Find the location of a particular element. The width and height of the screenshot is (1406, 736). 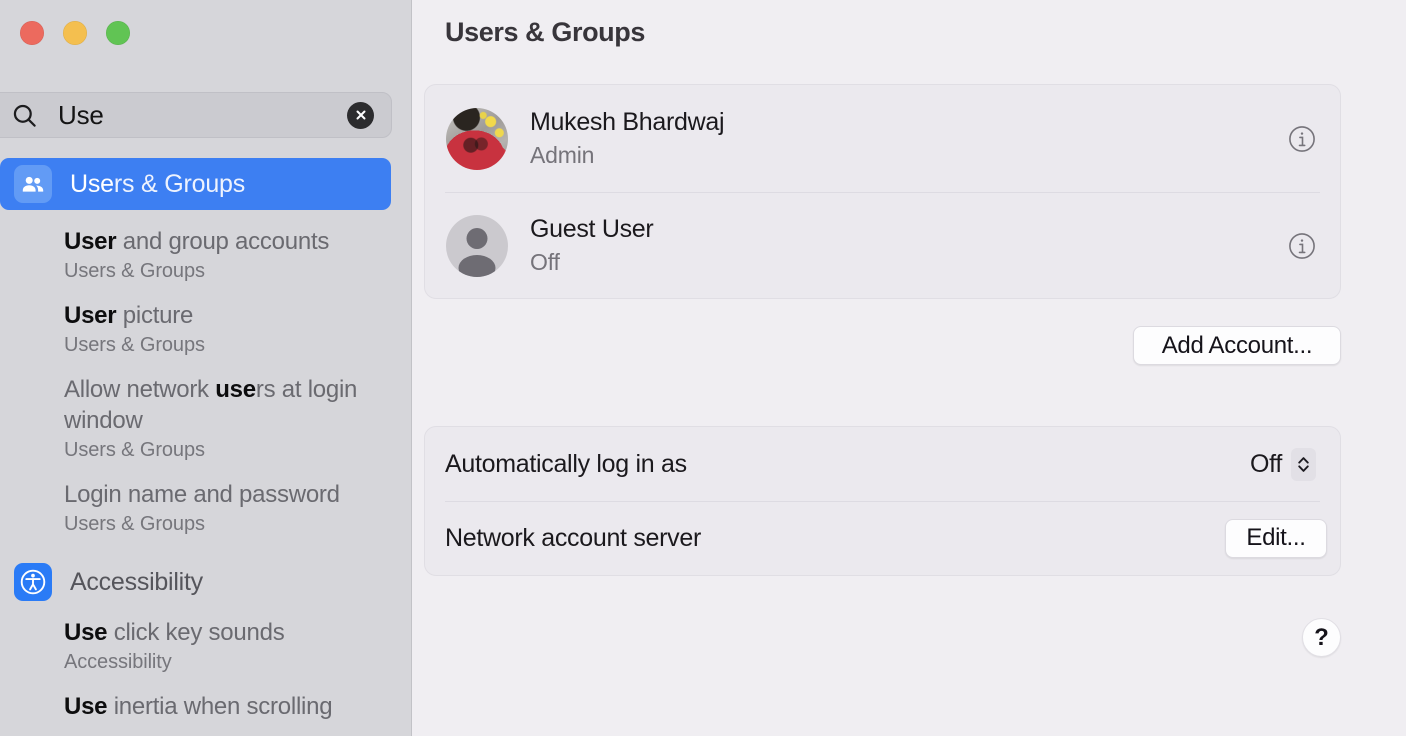

account-row-guest: Guest User Off is located at coordinates (882, 245).